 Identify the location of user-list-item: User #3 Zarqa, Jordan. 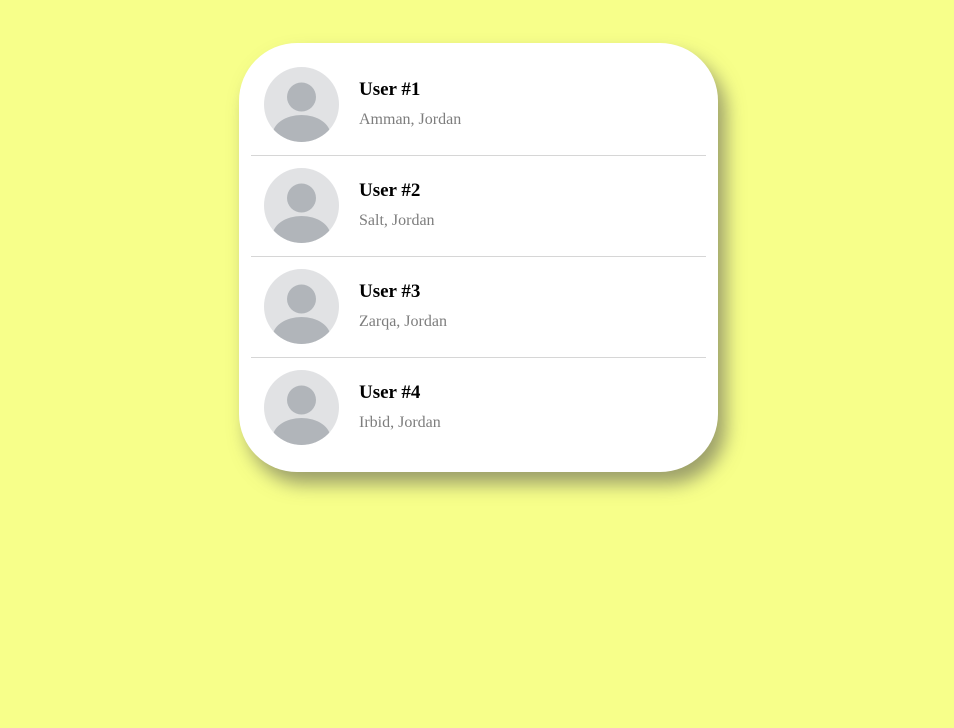
(478, 307).